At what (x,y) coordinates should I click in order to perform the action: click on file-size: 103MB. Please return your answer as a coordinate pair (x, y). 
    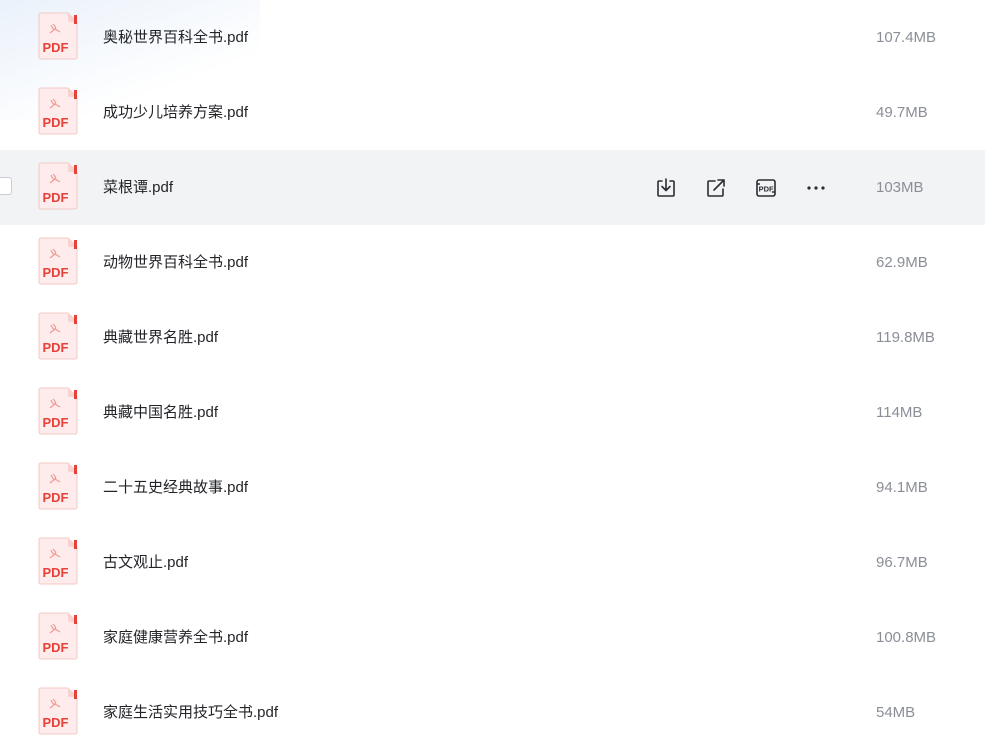
    Looking at the image, I should click on (900, 187).